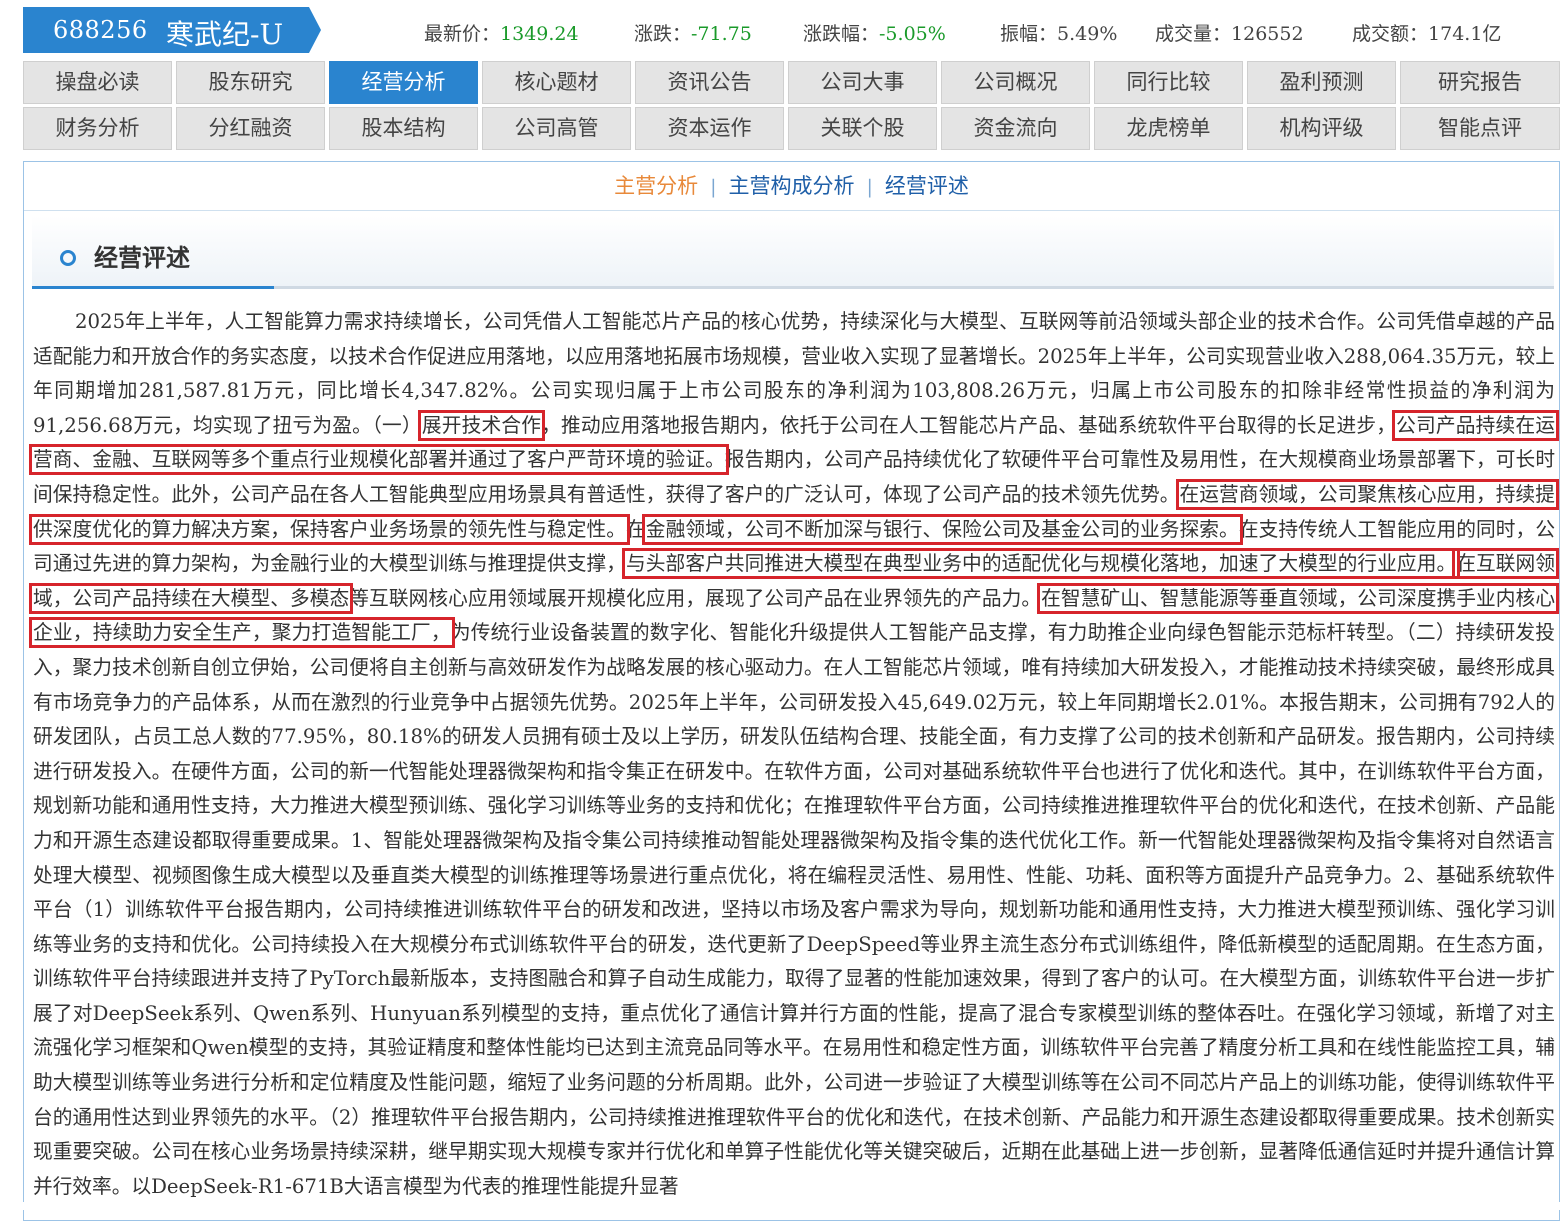  I want to click on price-change: 涨跌：-71.75, so click(693, 32).